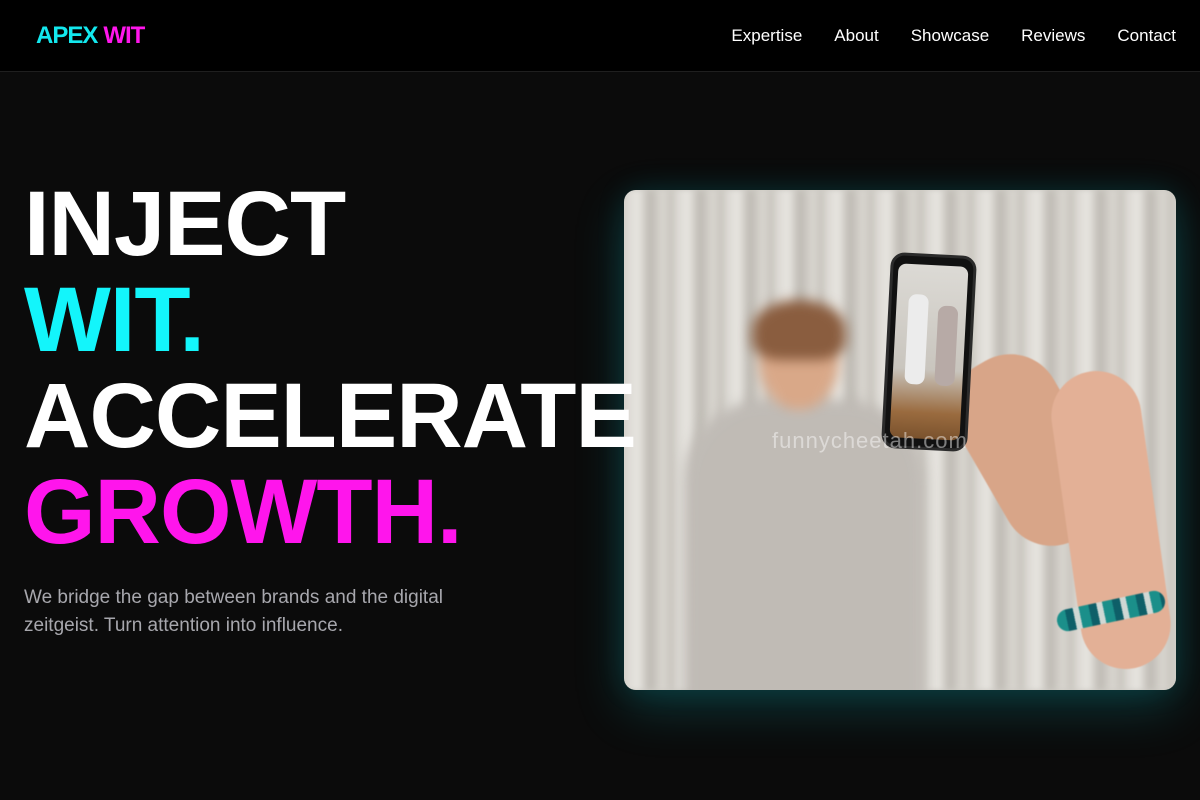  I want to click on headline-line-inject: INJECT, so click(185, 224).